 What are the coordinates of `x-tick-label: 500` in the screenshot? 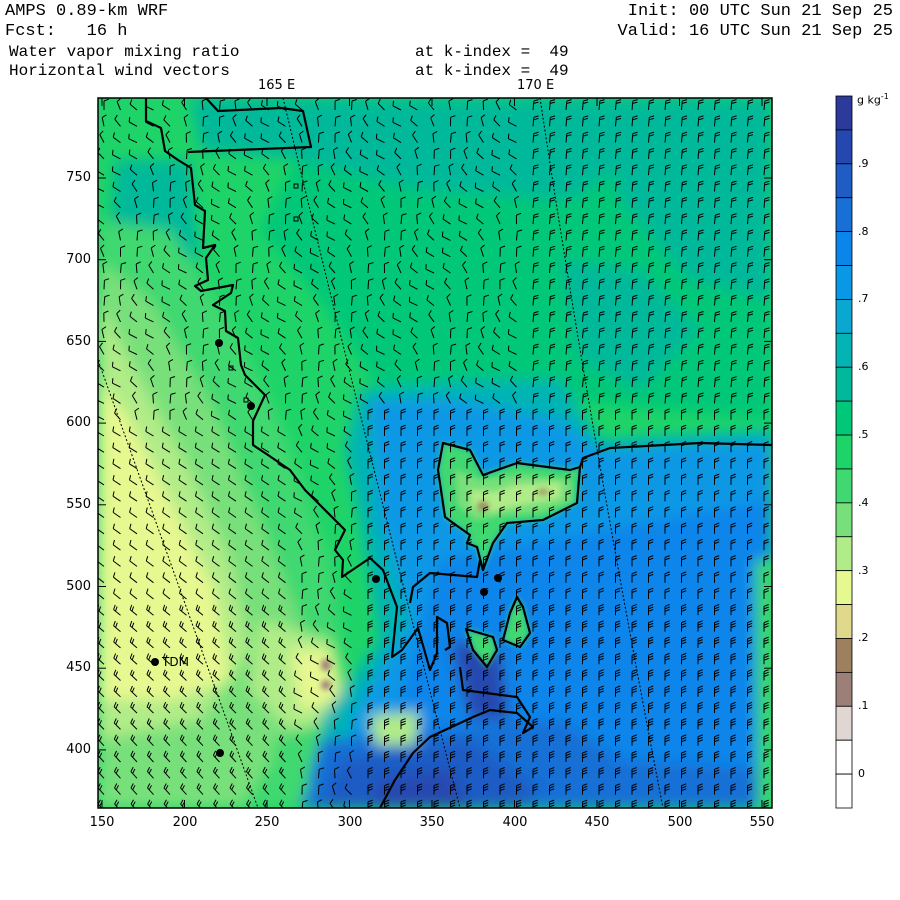 It's located at (680, 822).